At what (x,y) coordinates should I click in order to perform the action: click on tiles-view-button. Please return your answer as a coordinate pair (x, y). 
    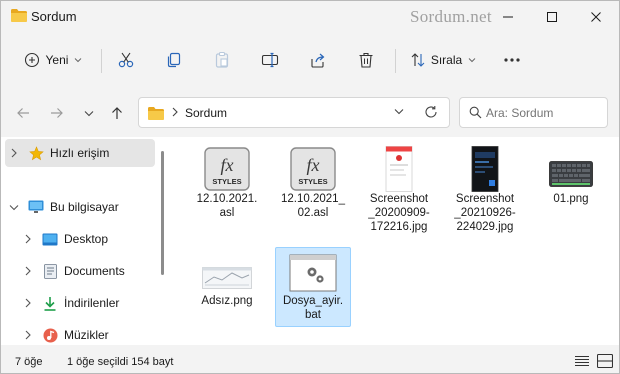
    Looking at the image, I should click on (605, 361).